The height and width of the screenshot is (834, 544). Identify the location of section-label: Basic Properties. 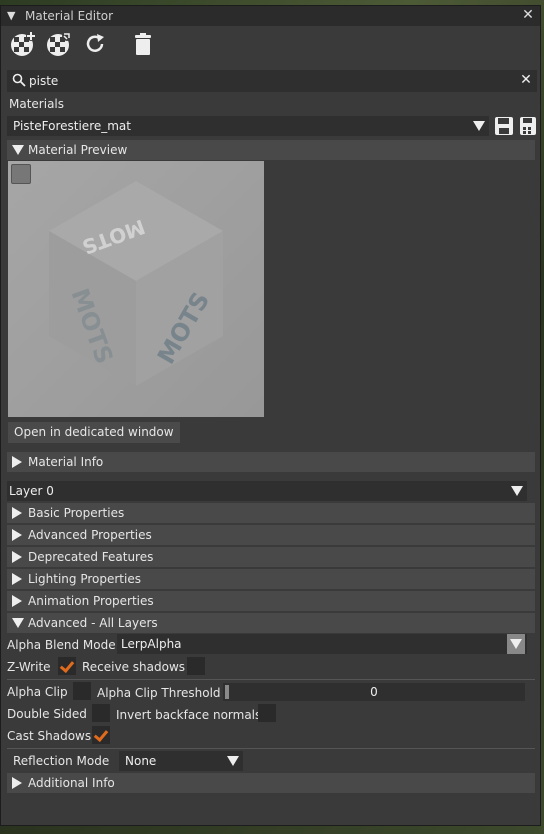
(76, 513).